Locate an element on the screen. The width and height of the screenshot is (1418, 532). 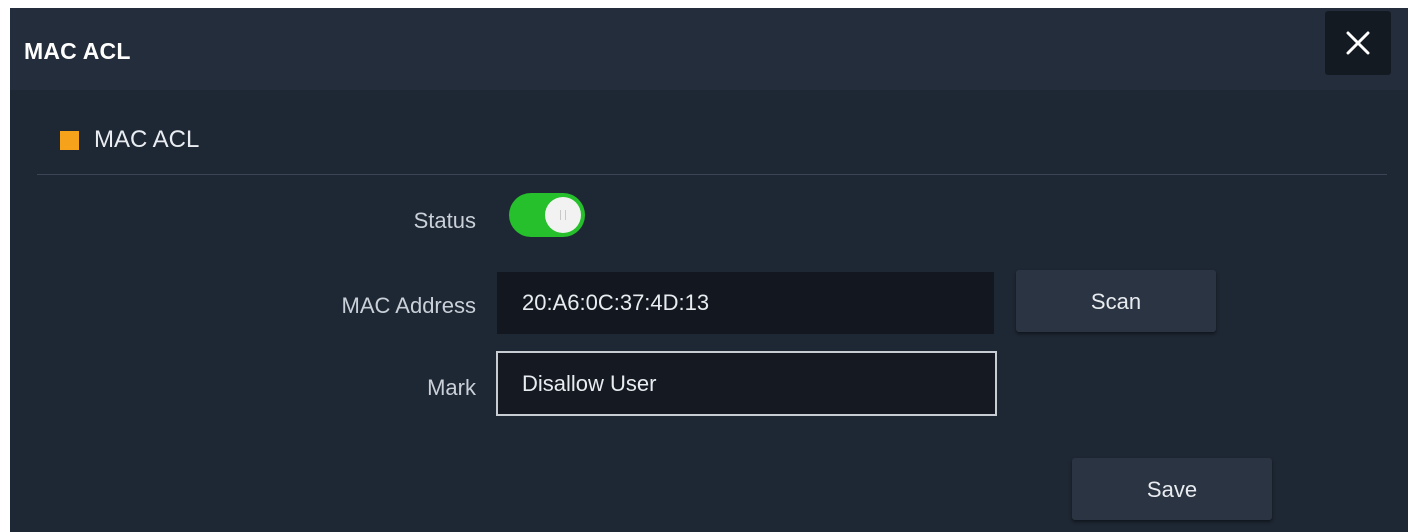
scan-button: Scan is located at coordinates (1116, 301).